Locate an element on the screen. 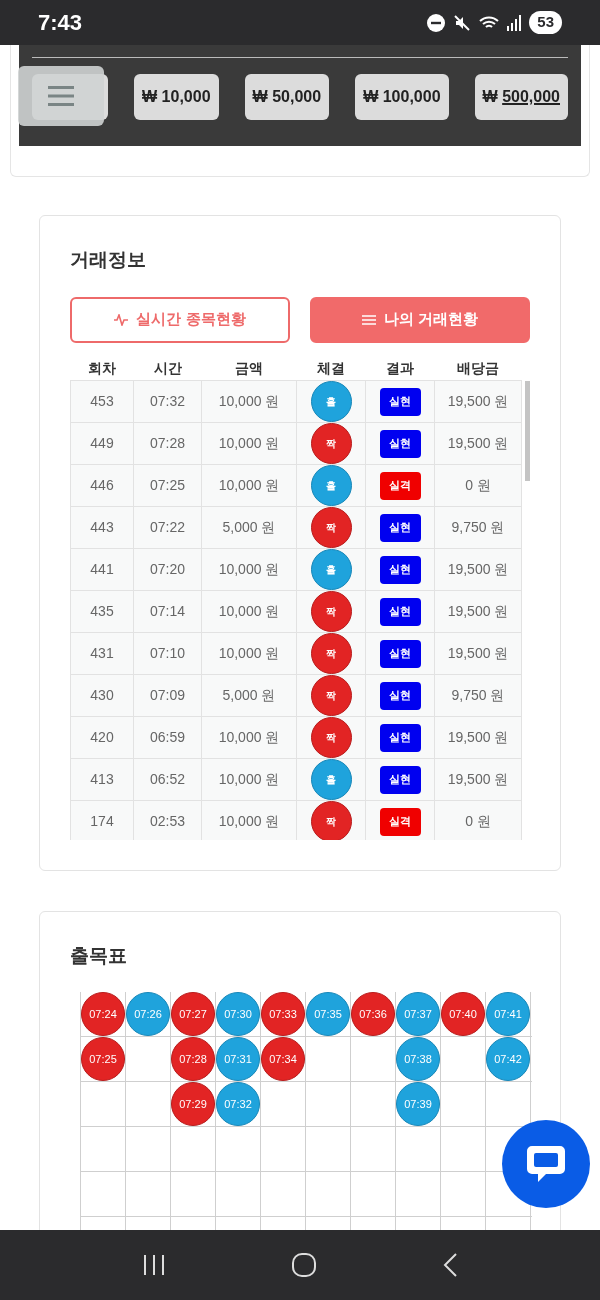  table-cell: 07:32 is located at coordinates (167, 401).